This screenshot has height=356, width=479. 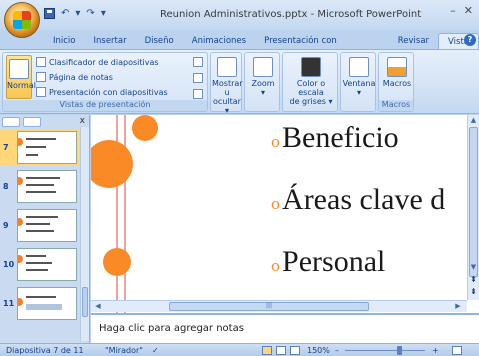 What do you see at coordinates (11, 122) in the screenshot?
I see `slides-tab` at bounding box center [11, 122].